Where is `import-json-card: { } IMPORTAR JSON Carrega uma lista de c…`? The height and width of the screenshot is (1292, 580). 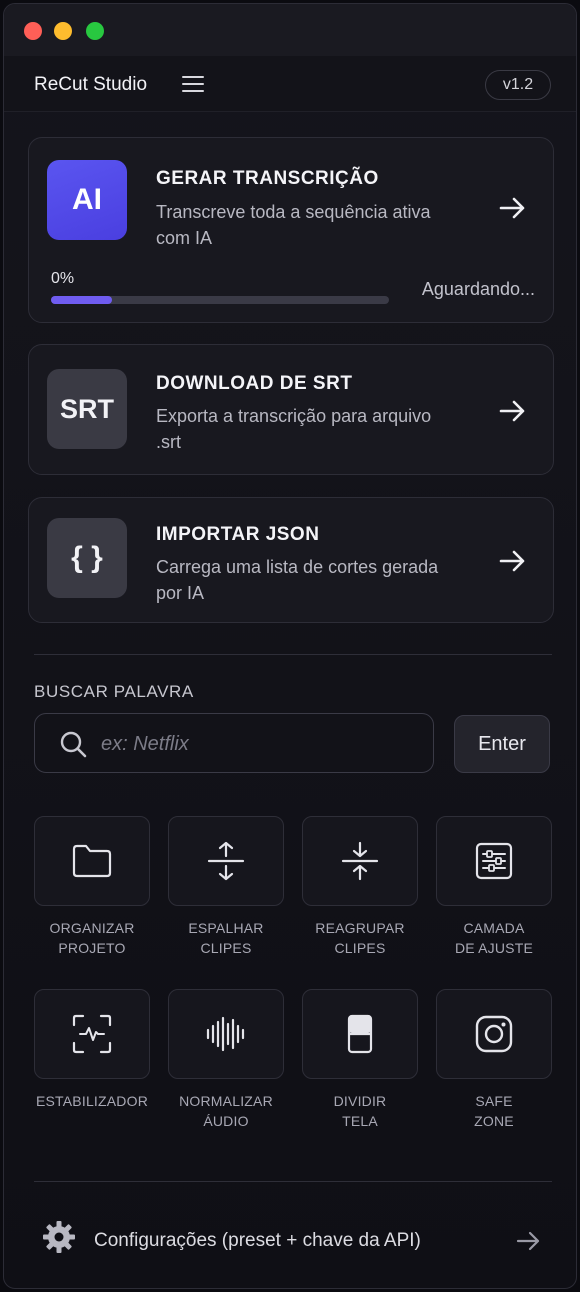
import-json-card: { } IMPORTAR JSON Carrega uma lista de c… is located at coordinates (291, 560).